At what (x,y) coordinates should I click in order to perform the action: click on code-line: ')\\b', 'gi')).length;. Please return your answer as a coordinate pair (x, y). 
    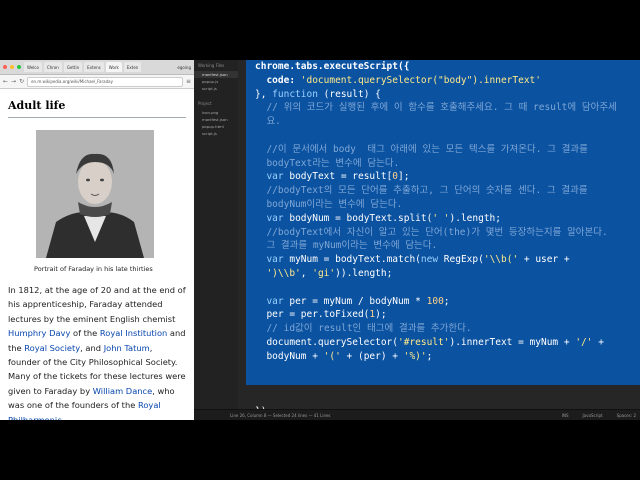
    Looking at the image, I should click on (436, 274).